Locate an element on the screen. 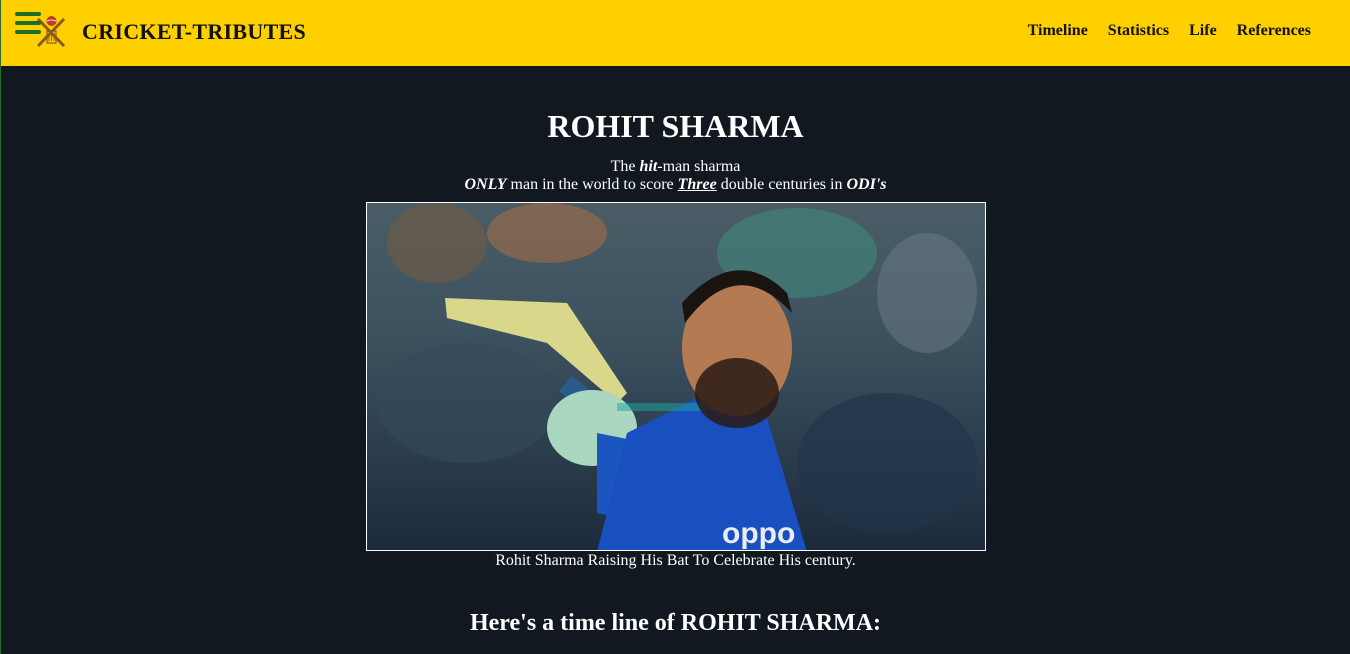 This screenshot has width=1350, height=654. subtitle-text-1: man in the world to score is located at coordinates (592, 184).